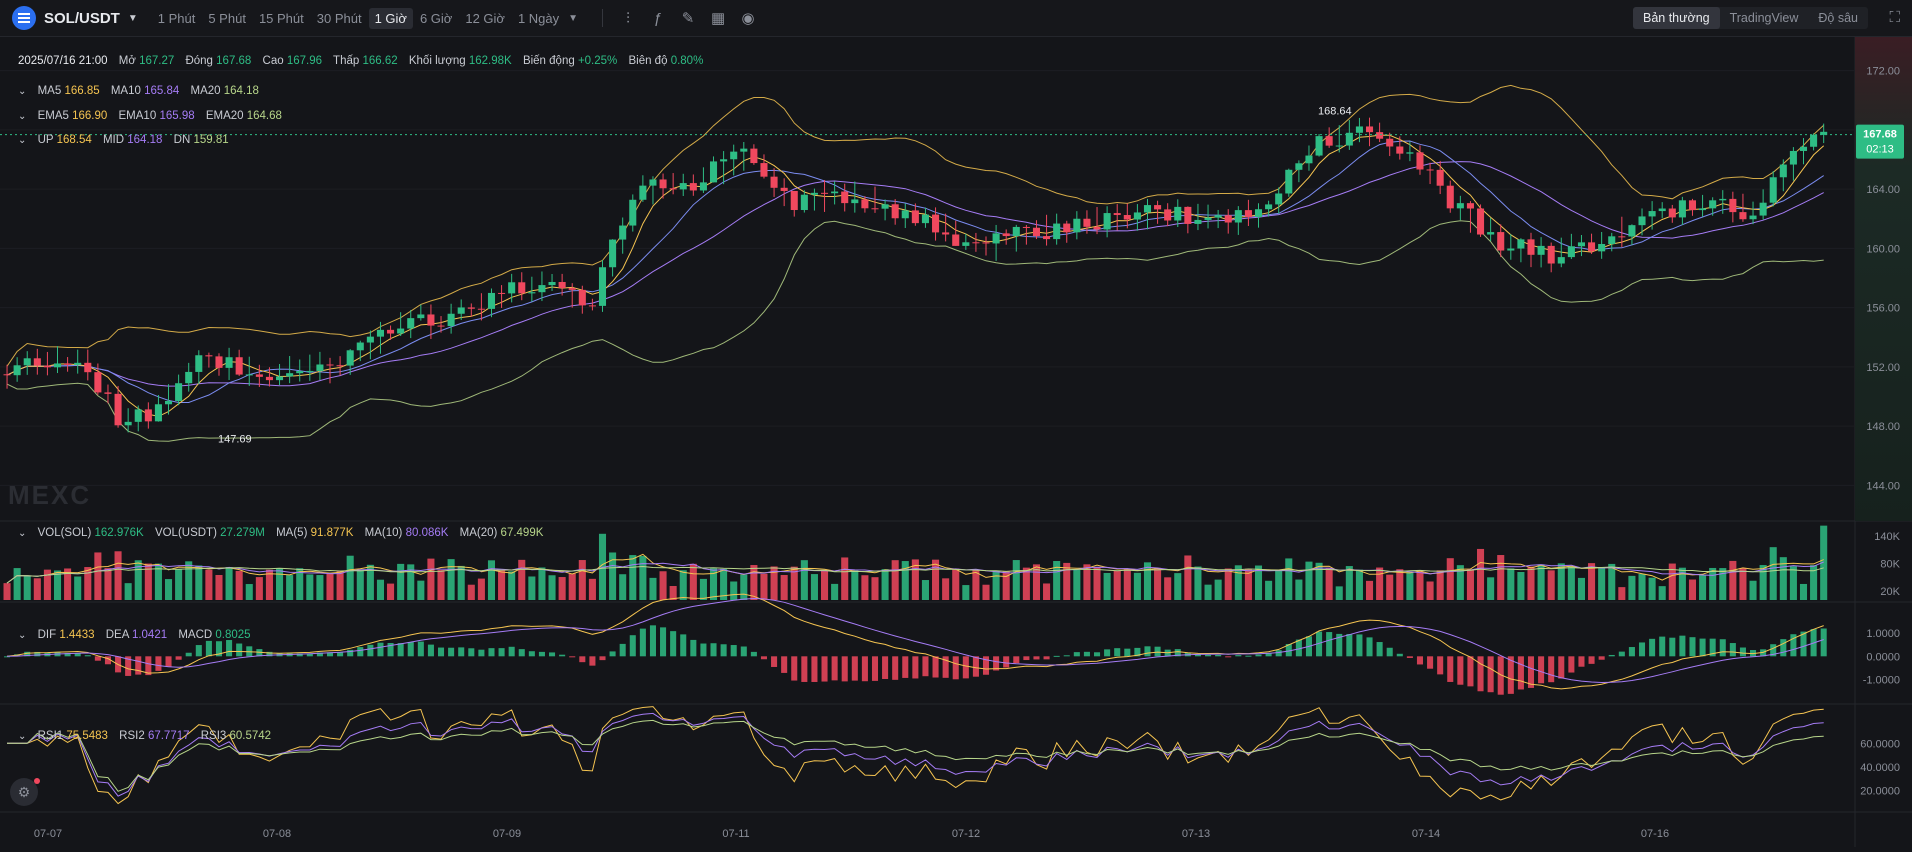 The height and width of the screenshot is (852, 1912). I want to click on mode-tradingview: TradingView, so click(1764, 18).